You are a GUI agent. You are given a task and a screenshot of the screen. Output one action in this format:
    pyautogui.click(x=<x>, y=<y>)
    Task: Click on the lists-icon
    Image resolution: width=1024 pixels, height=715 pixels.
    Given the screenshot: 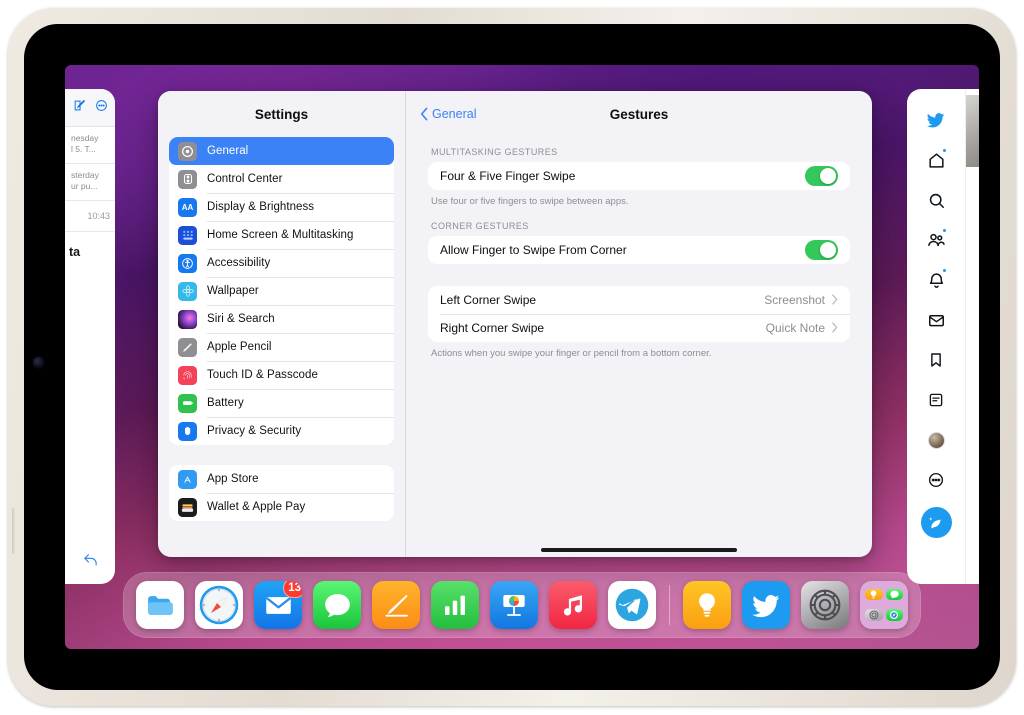 What is the action you would take?
    pyautogui.click(x=936, y=400)
    